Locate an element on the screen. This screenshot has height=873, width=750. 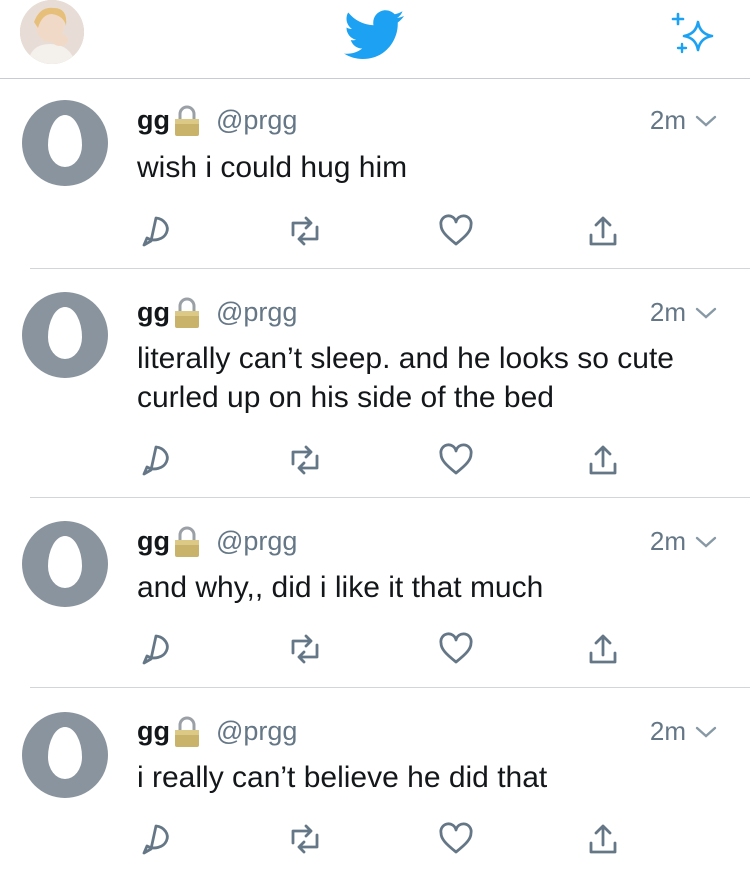
tweet-text: and why,, did i like it that much is located at coordinates (340, 587).